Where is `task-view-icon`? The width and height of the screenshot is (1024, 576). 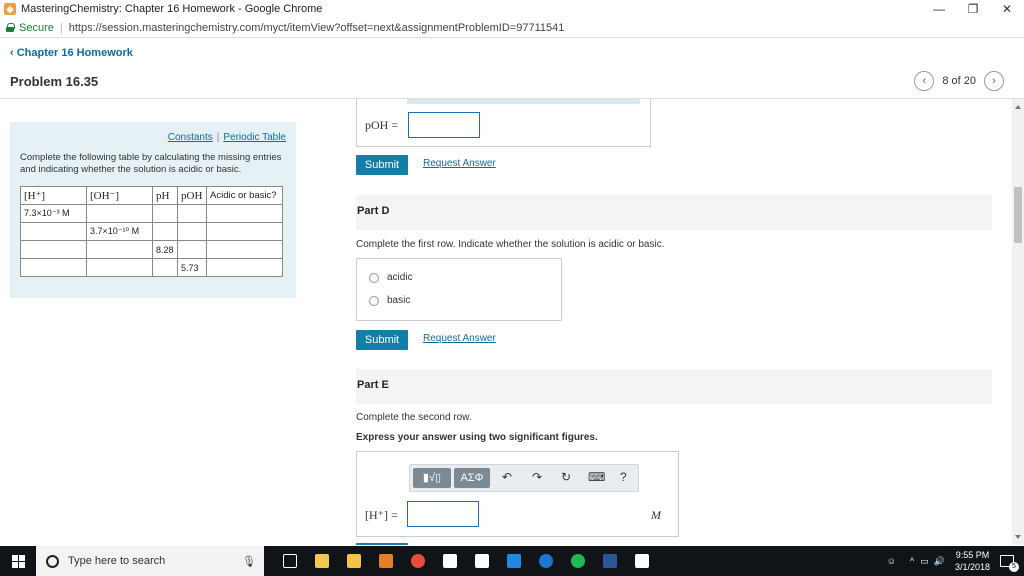
task-view-icon is located at coordinates (290, 561).